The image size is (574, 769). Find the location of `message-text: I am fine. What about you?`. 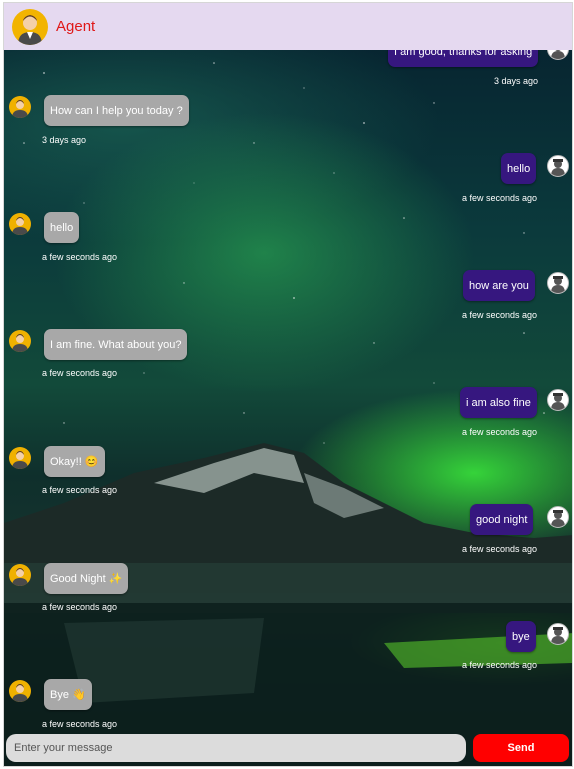

message-text: I am fine. What about you? is located at coordinates (116, 344).